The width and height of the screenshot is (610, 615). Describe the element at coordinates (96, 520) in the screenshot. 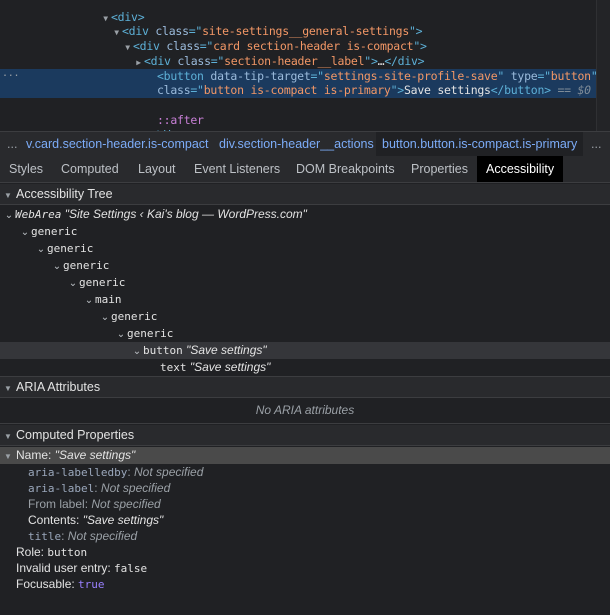

I see `name-source-contents: Contents: "Save settings"` at that location.